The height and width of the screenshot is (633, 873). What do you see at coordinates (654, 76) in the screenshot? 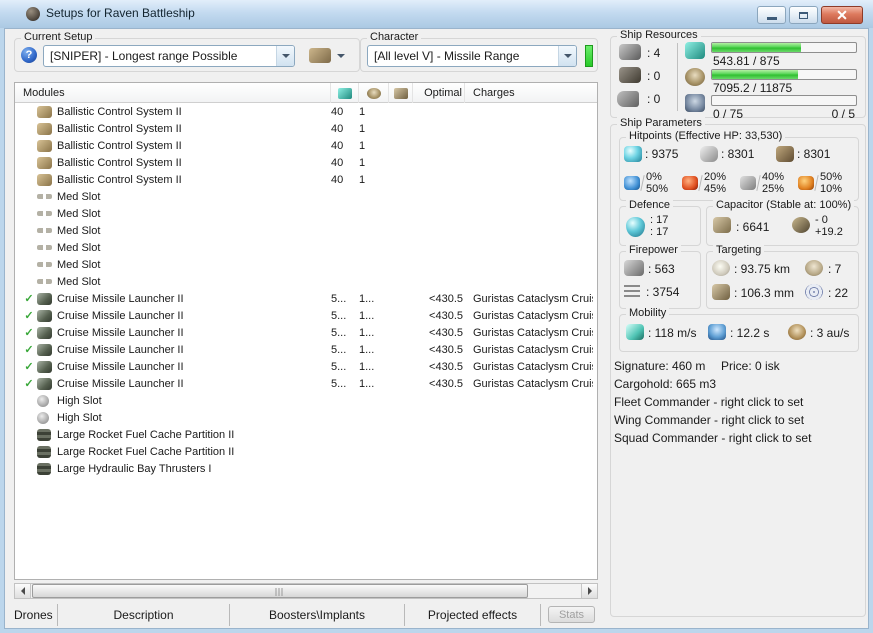
I see `launchers-free-value: : 0` at bounding box center [654, 76].